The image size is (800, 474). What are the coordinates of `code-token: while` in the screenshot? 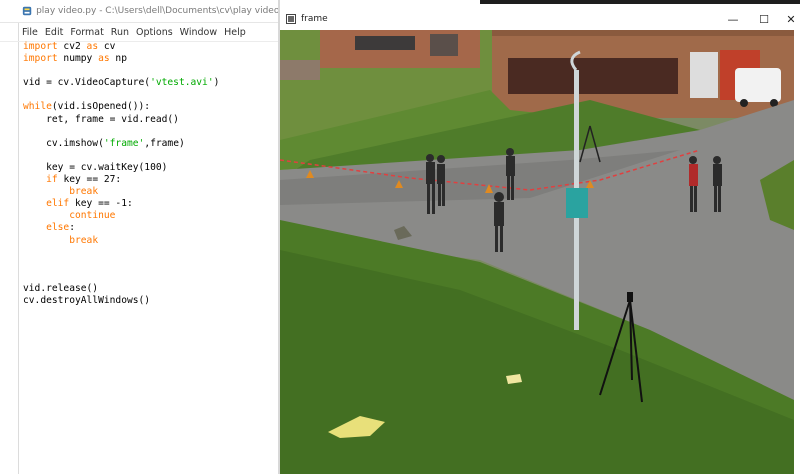 It's located at (37, 107).